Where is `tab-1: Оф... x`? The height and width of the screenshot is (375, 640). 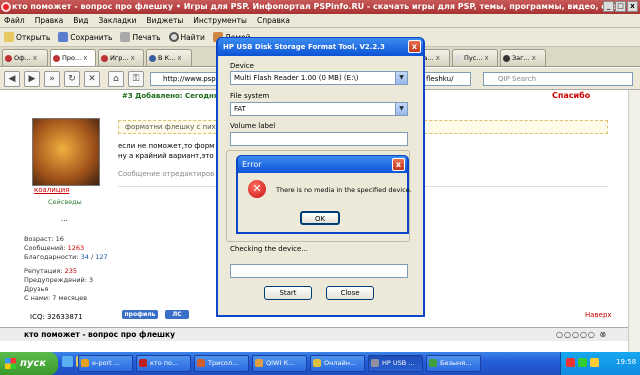 tab-1: Оф... x is located at coordinates (25, 57).